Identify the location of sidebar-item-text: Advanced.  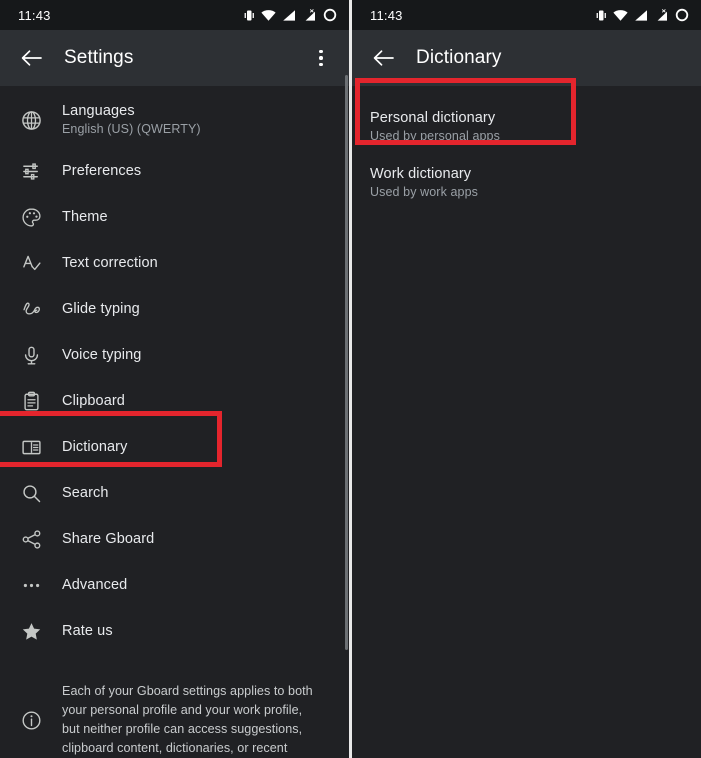
(94, 585).